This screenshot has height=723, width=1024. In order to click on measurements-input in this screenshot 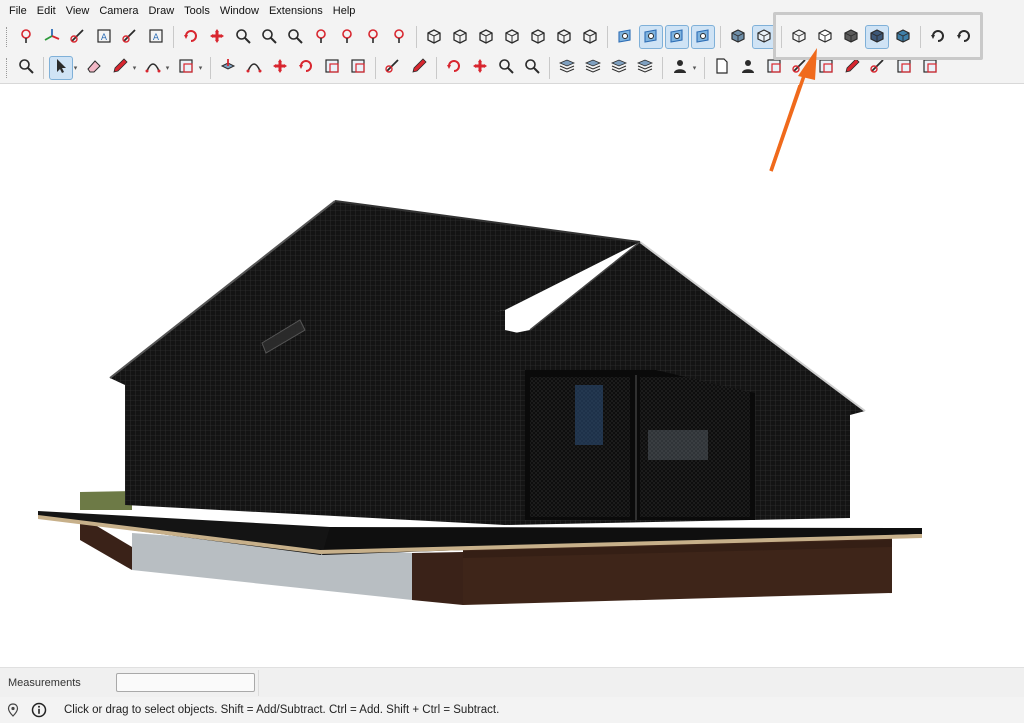, I will do `click(185, 682)`.